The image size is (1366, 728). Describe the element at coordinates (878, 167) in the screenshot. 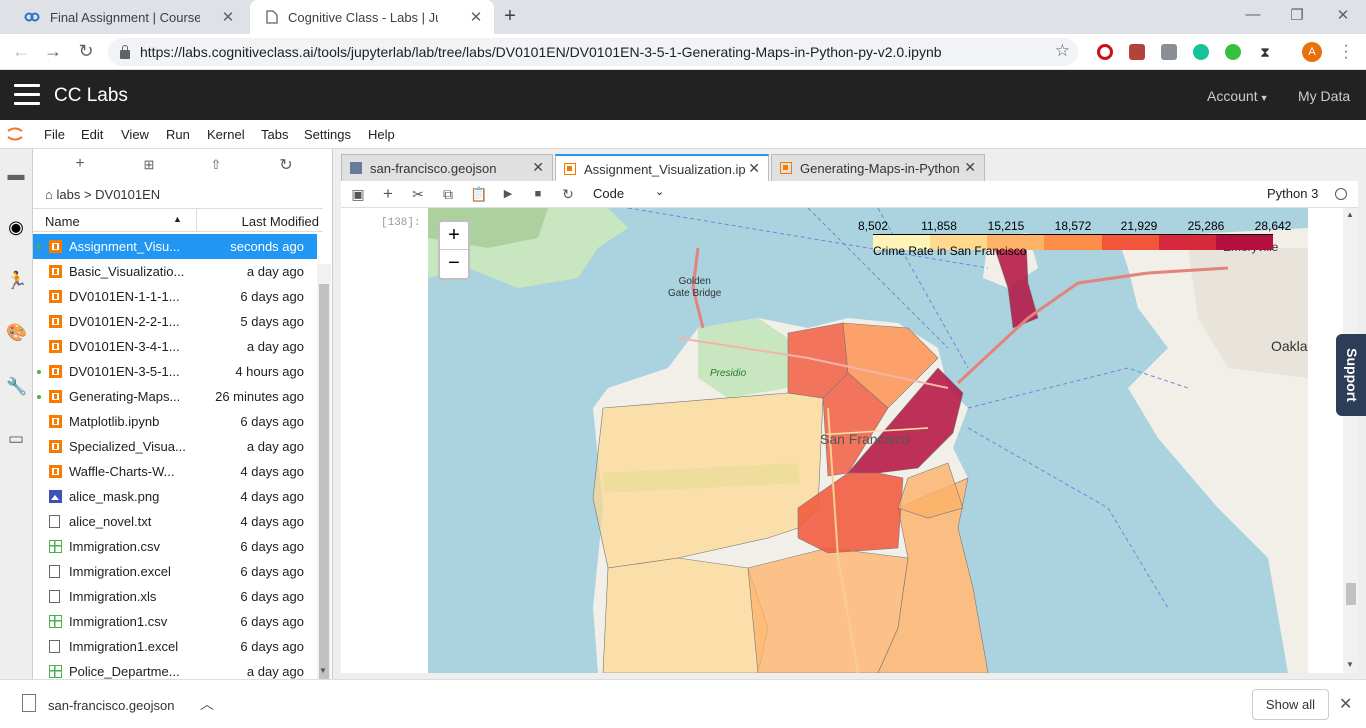

I see `tab-generating-maps: Generating-Maps-in-Python ✕` at that location.